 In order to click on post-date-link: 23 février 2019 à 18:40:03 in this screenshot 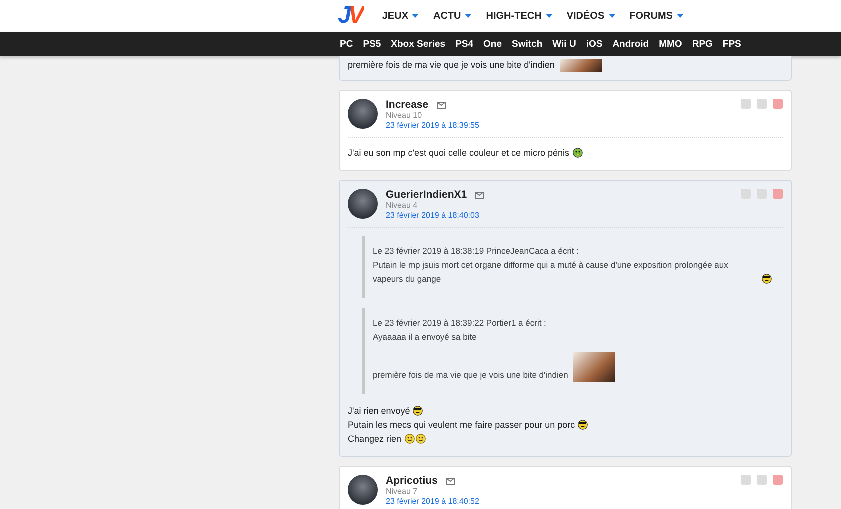, I will do `click(559, 216)`.